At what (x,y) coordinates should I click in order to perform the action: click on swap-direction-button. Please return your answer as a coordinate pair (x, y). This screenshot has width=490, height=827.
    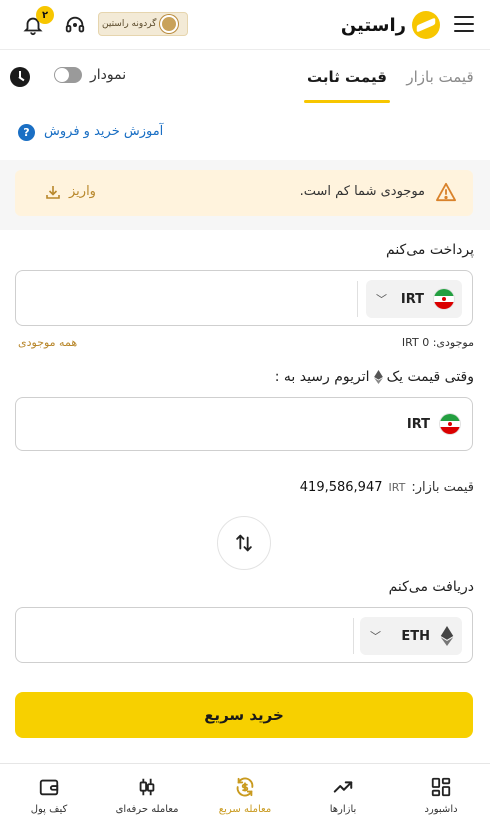
    Looking at the image, I should click on (244, 543).